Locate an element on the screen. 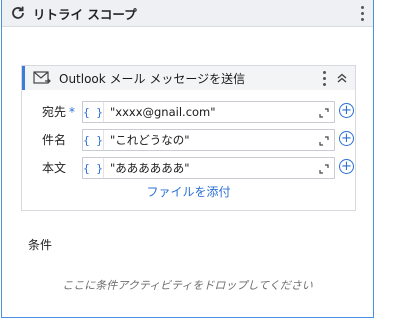  scope-more-menu-icon is located at coordinates (362, 13).